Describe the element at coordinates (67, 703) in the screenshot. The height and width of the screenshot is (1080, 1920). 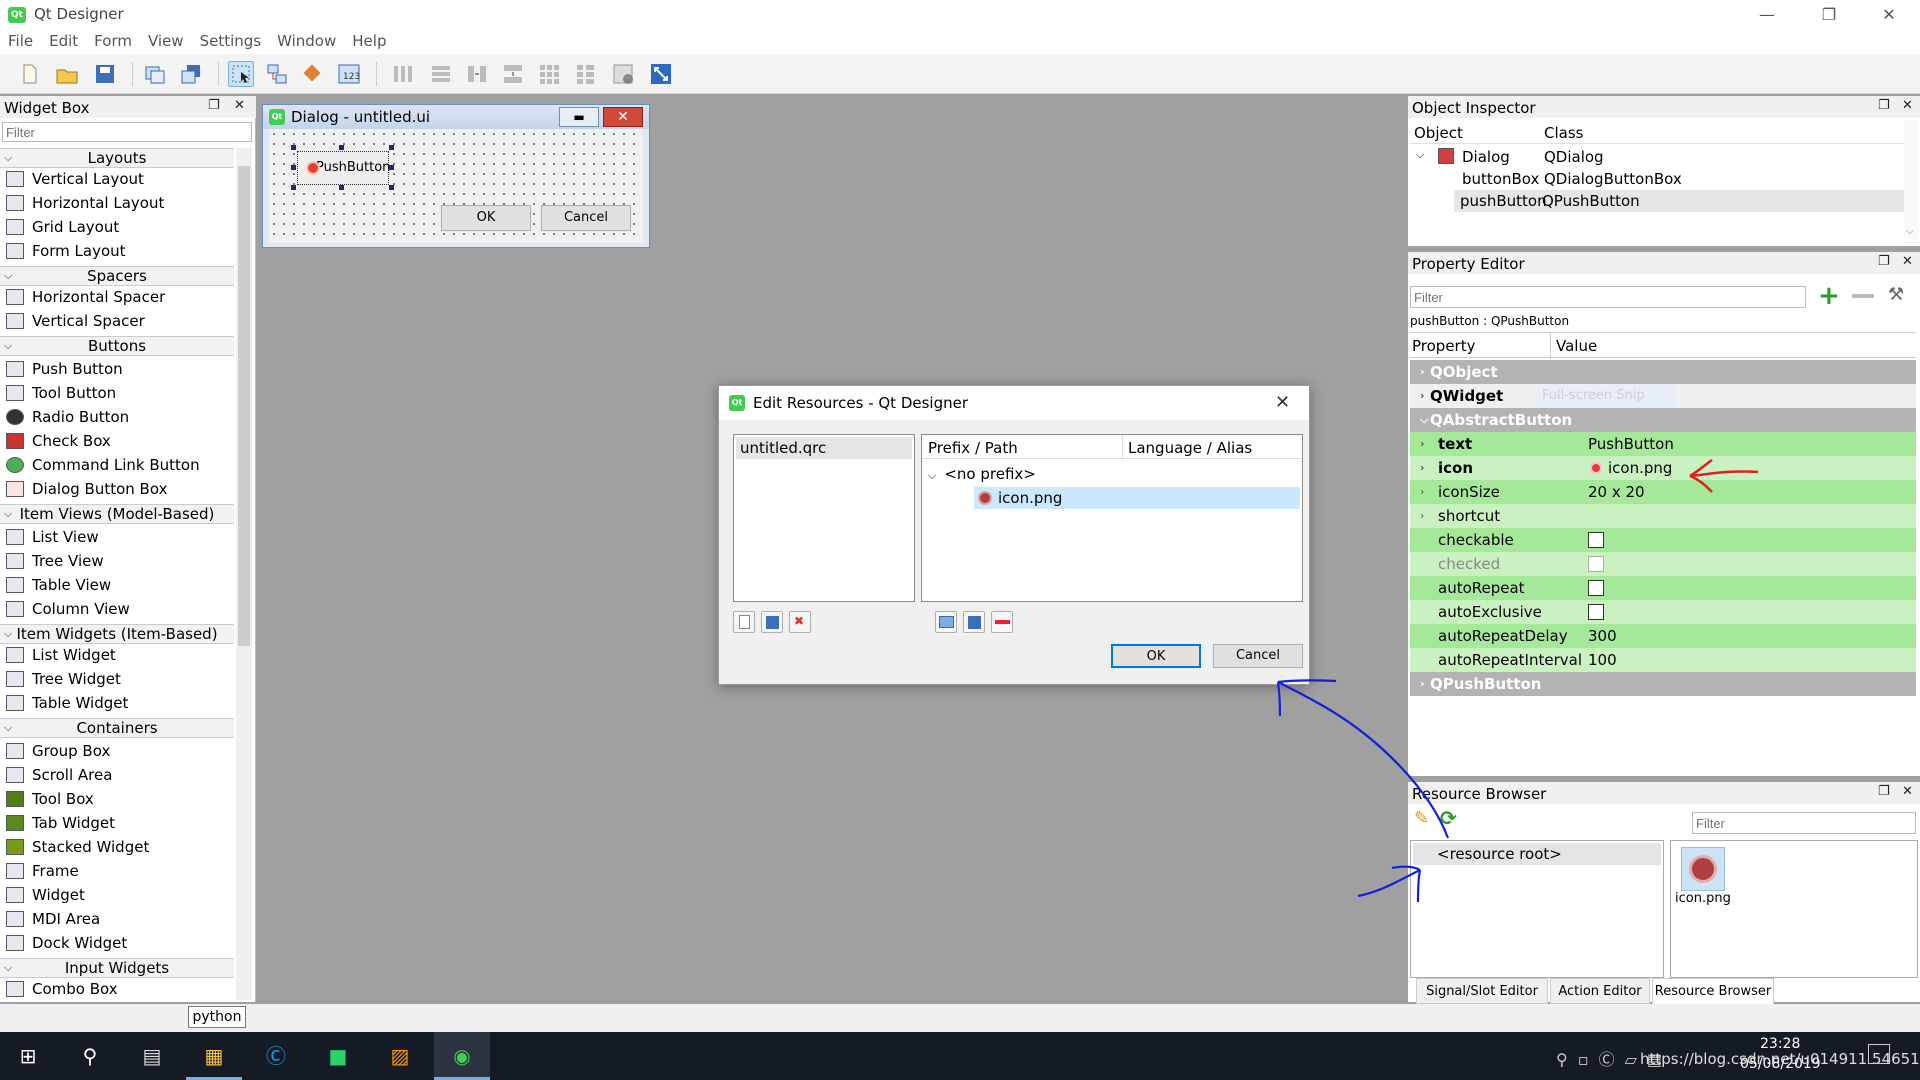
I see `item-table-widget: Table Widget` at that location.